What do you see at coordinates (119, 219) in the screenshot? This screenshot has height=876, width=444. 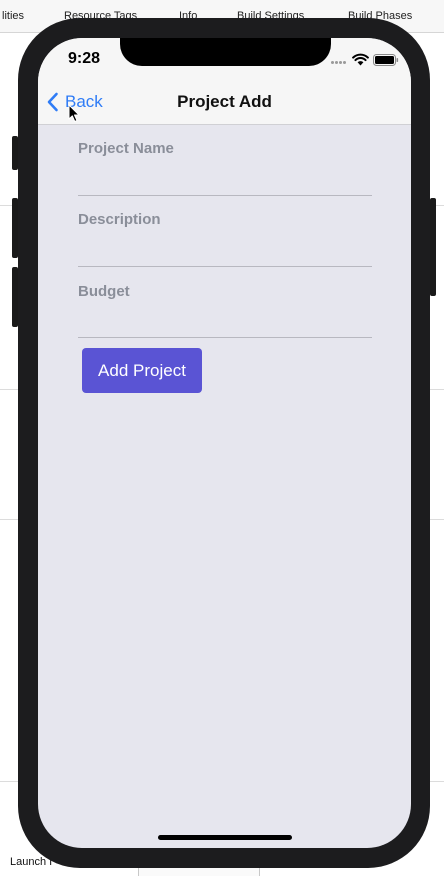 I see `description-label: Description` at bounding box center [119, 219].